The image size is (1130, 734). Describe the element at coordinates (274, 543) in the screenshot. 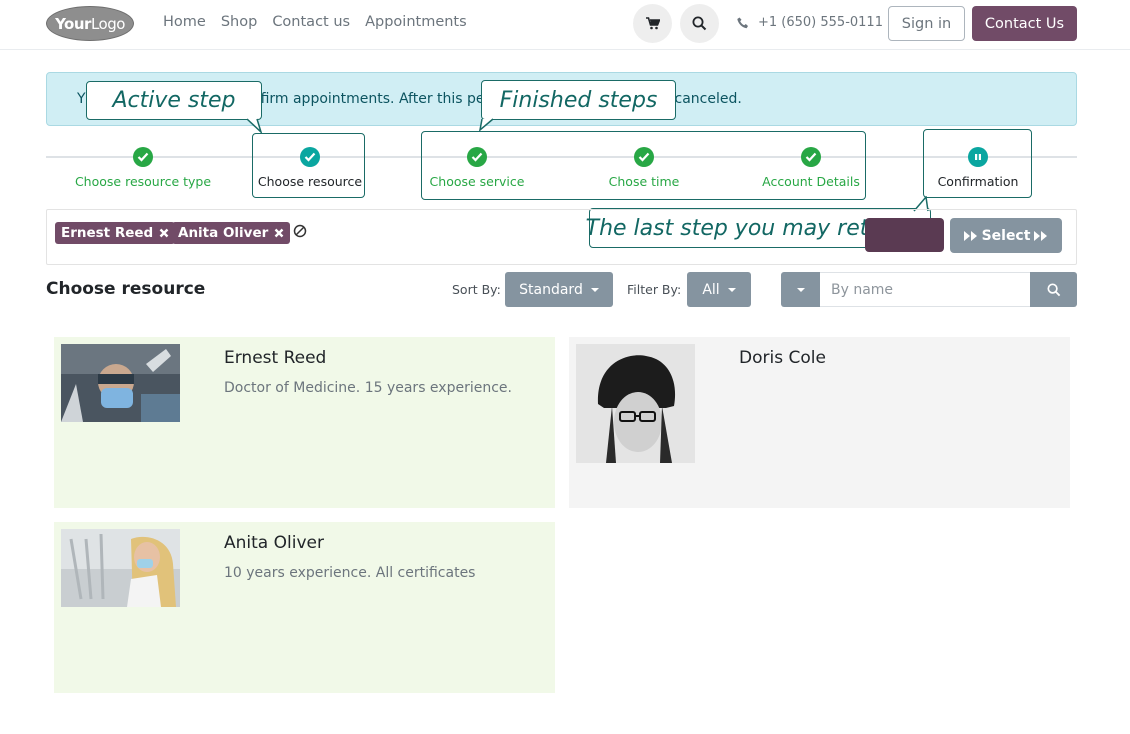

I see `resource-name: Anita Oliver` at that location.